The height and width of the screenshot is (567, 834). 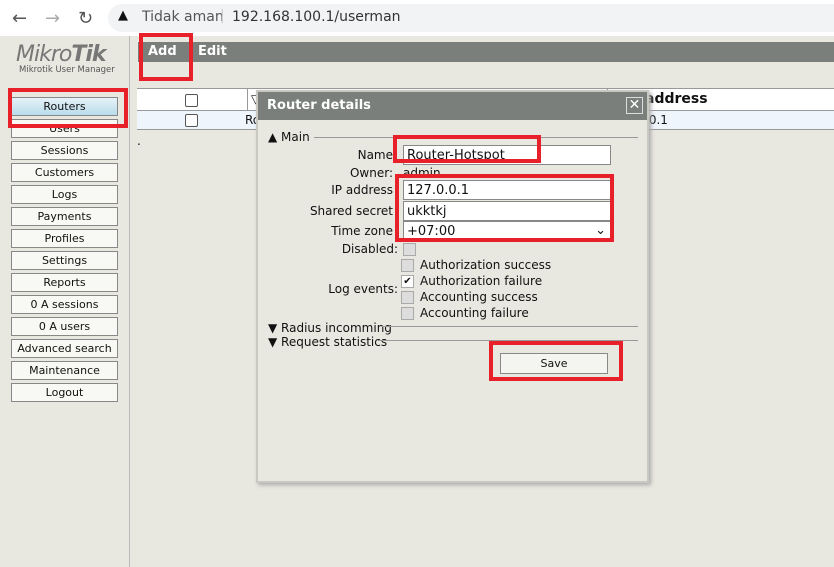 I want to click on disabled-checkbox, so click(x=409, y=249).